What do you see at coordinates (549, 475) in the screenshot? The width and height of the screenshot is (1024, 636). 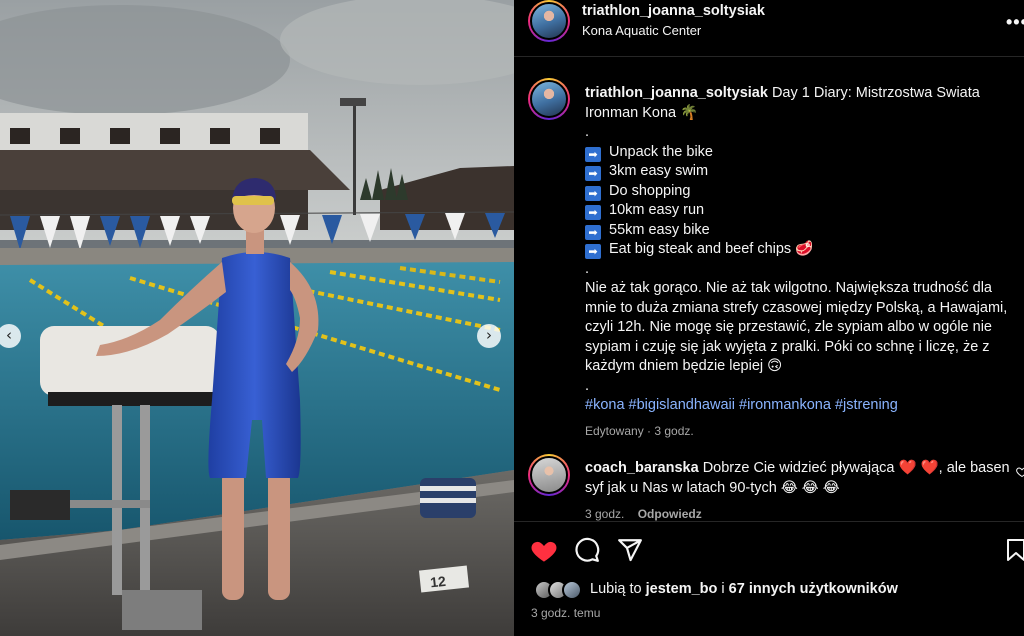 I see `commenter-avatar` at bounding box center [549, 475].